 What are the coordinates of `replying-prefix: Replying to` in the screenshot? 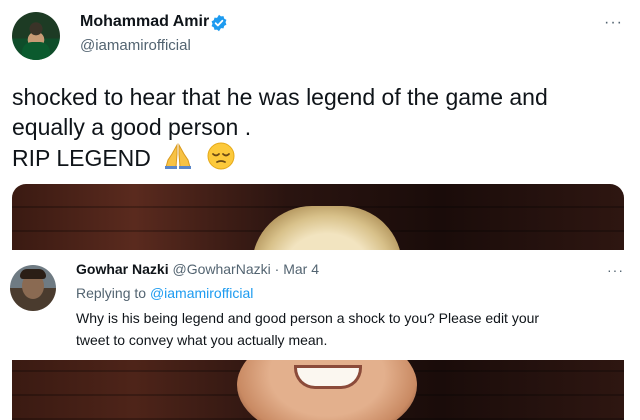 It's located at (113, 293).